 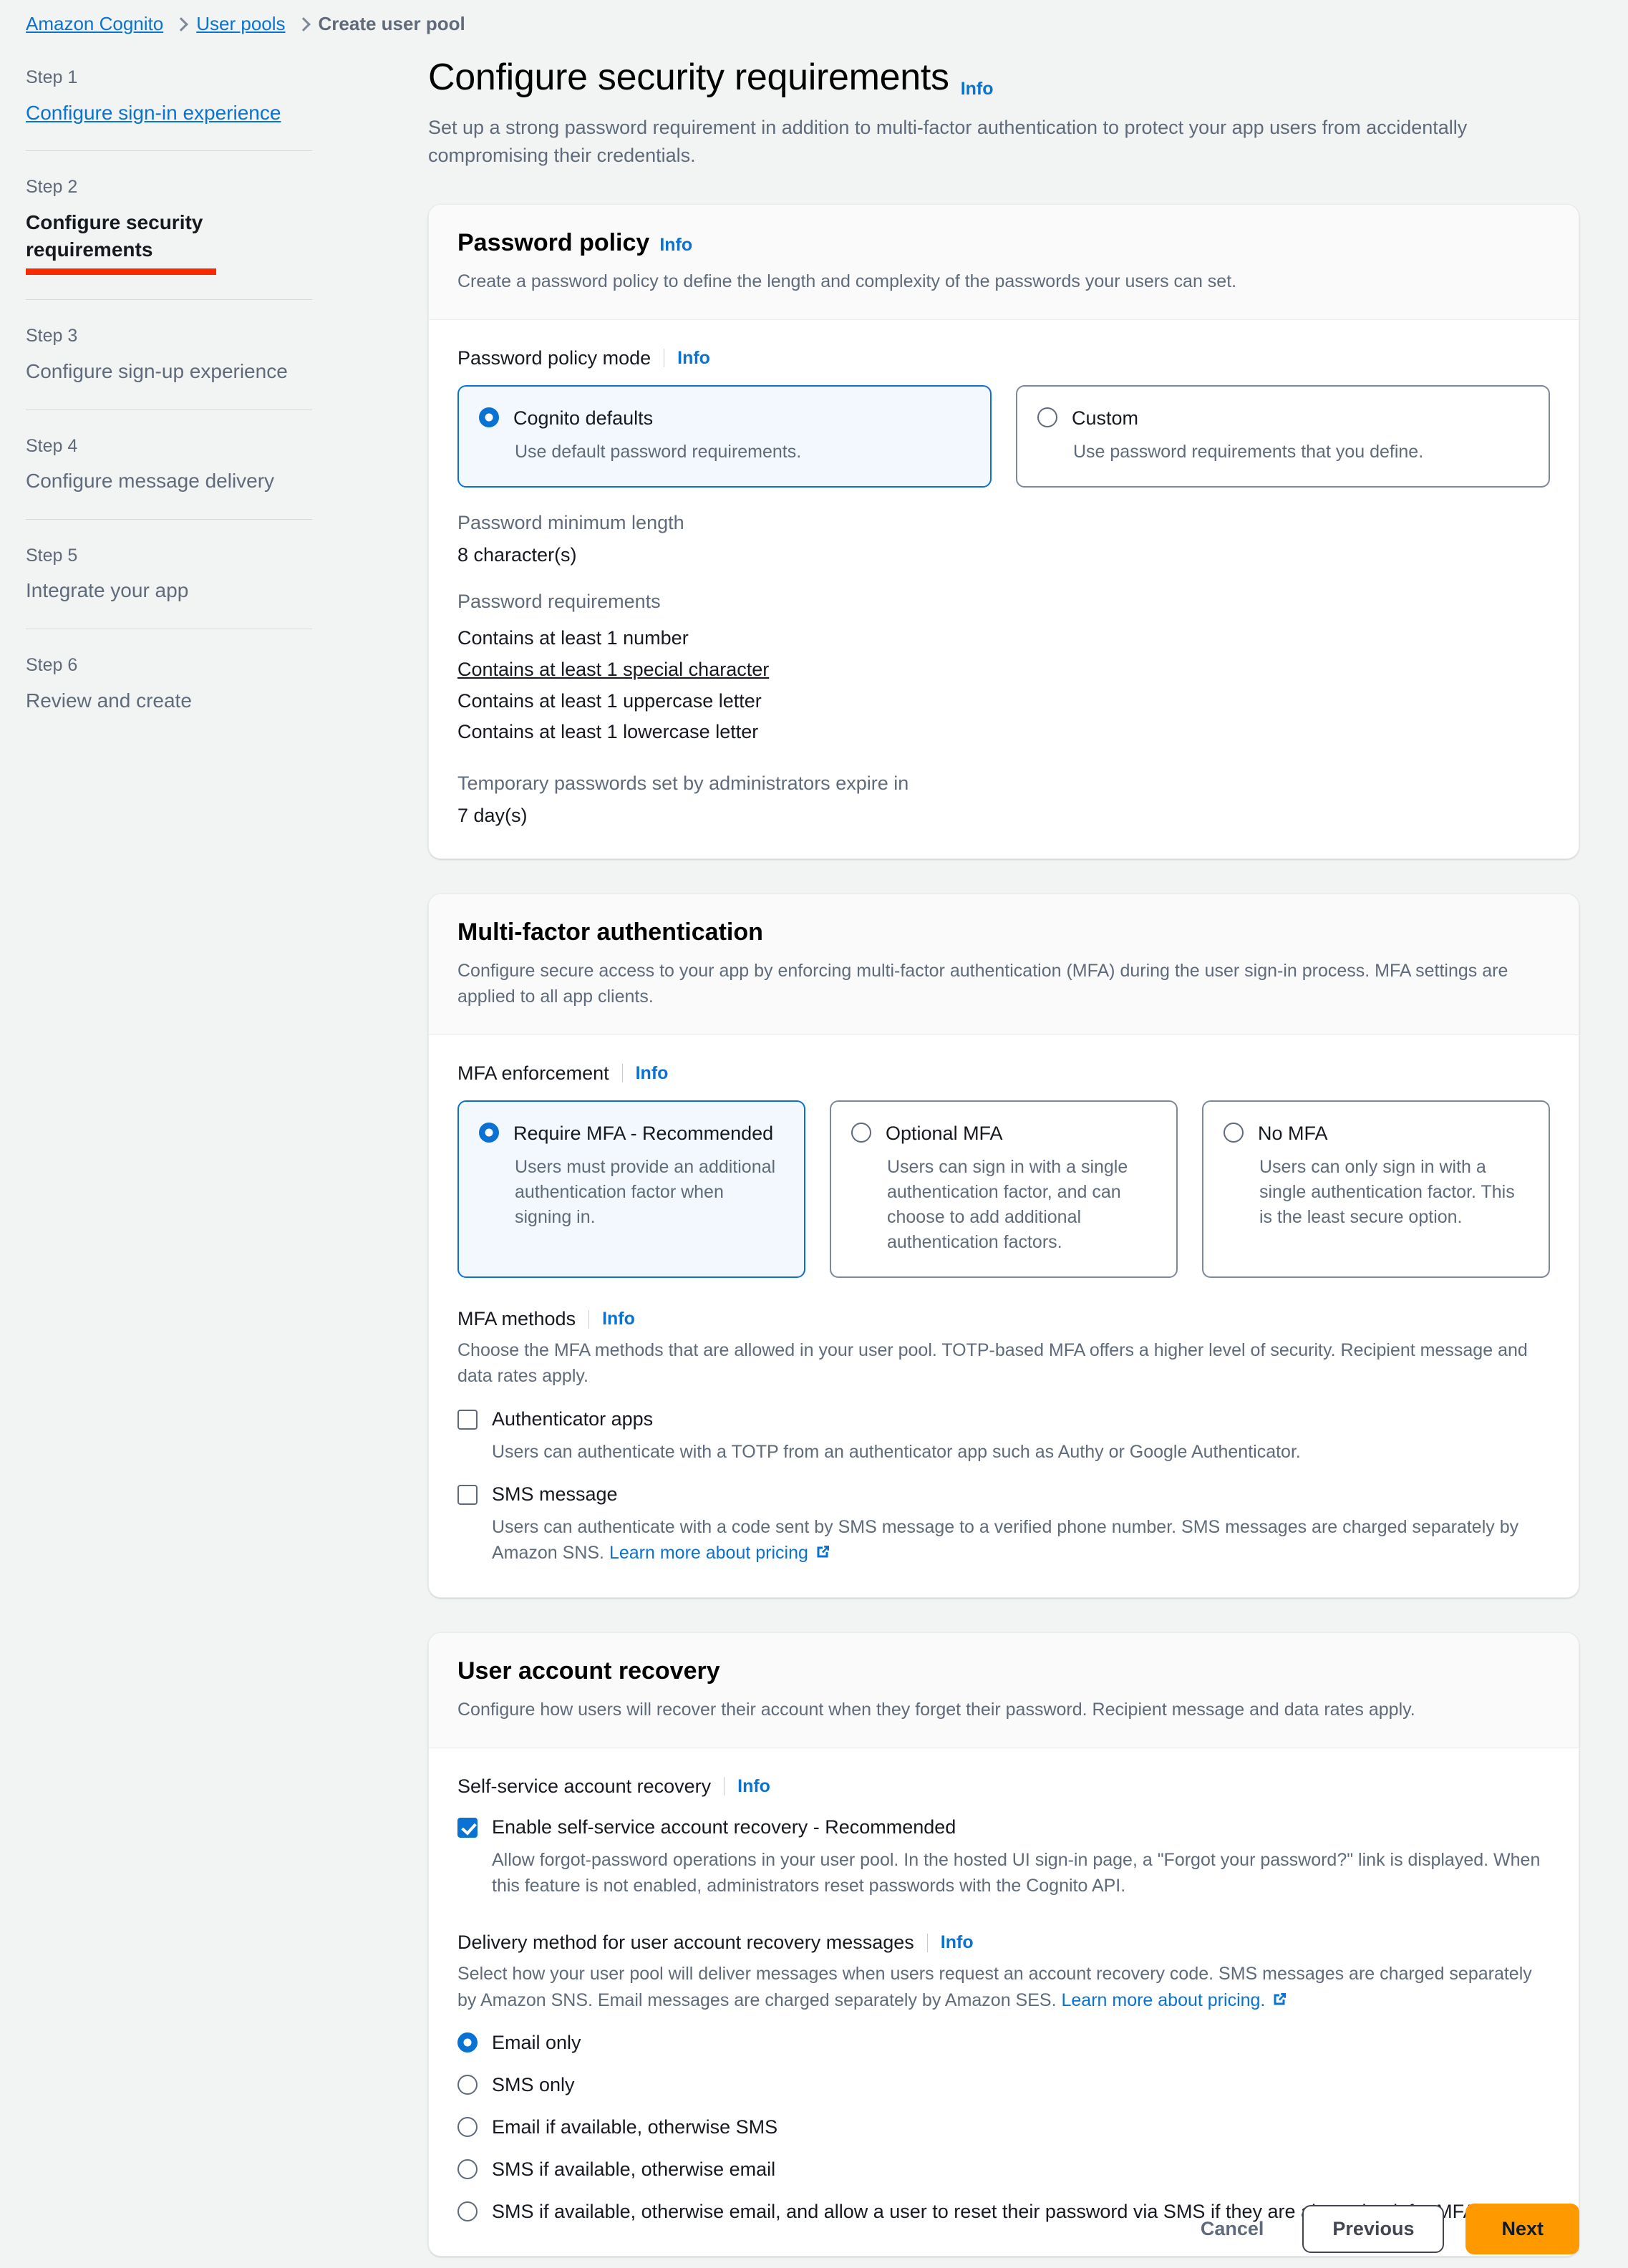 What do you see at coordinates (977, 89) in the screenshot?
I see `page-info-link: Info` at bounding box center [977, 89].